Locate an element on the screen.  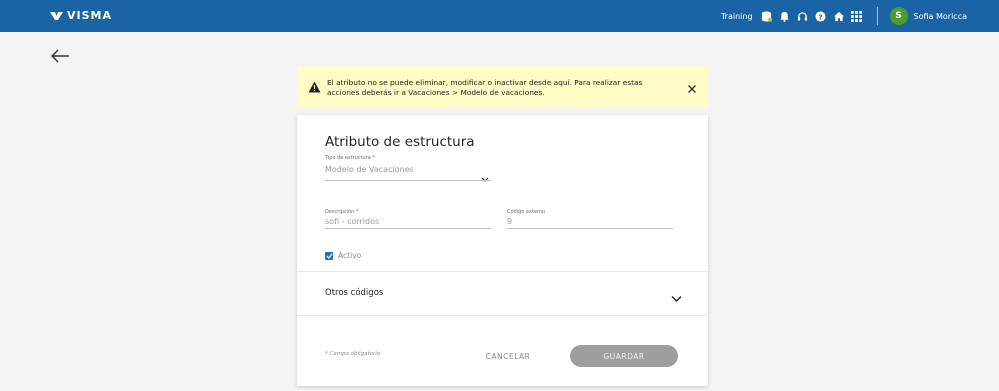
home-icon is located at coordinates (839, 16).